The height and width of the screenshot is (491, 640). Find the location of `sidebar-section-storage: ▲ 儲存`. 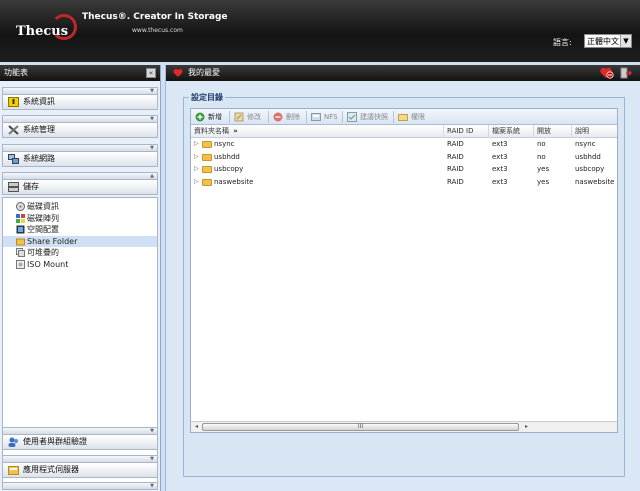

sidebar-section-storage: ▲ 儲存 is located at coordinates (80, 183).